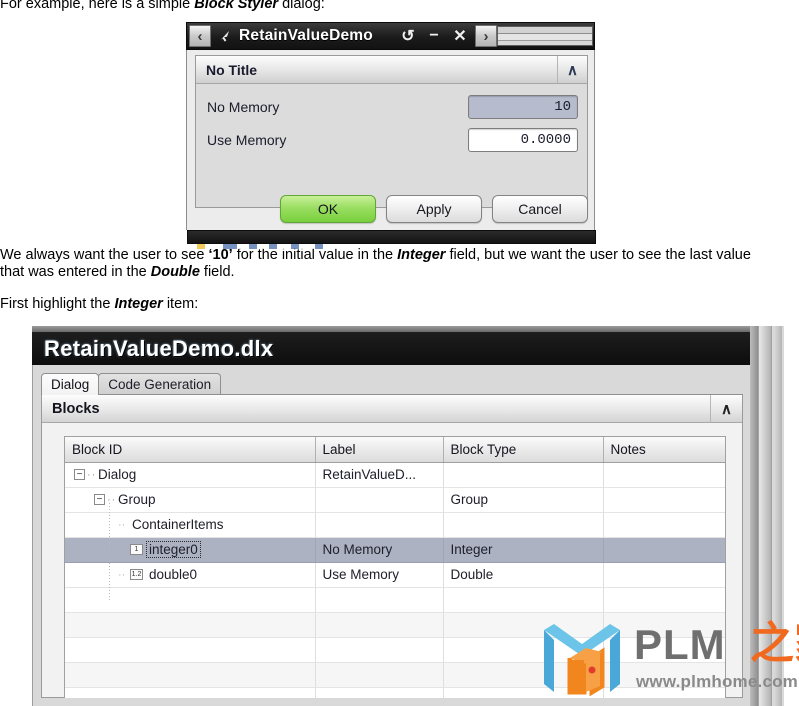 This screenshot has width=799, height=706. I want to click on field-row-no-memory: No Memory 10, so click(391, 106).